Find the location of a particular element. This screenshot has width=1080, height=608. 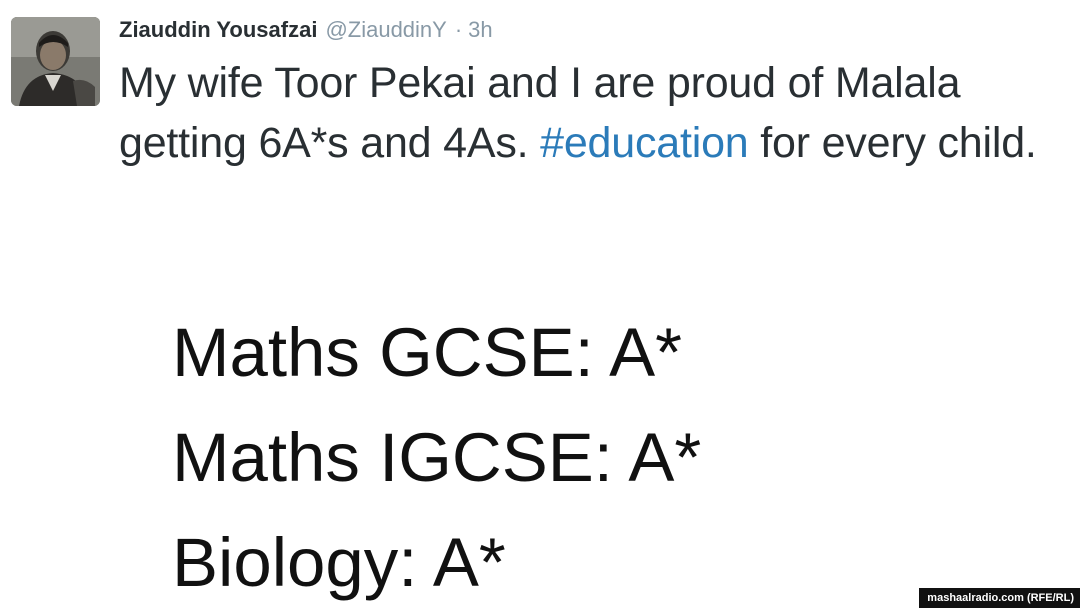

tweet-timestamp: 3h is located at coordinates (480, 30).